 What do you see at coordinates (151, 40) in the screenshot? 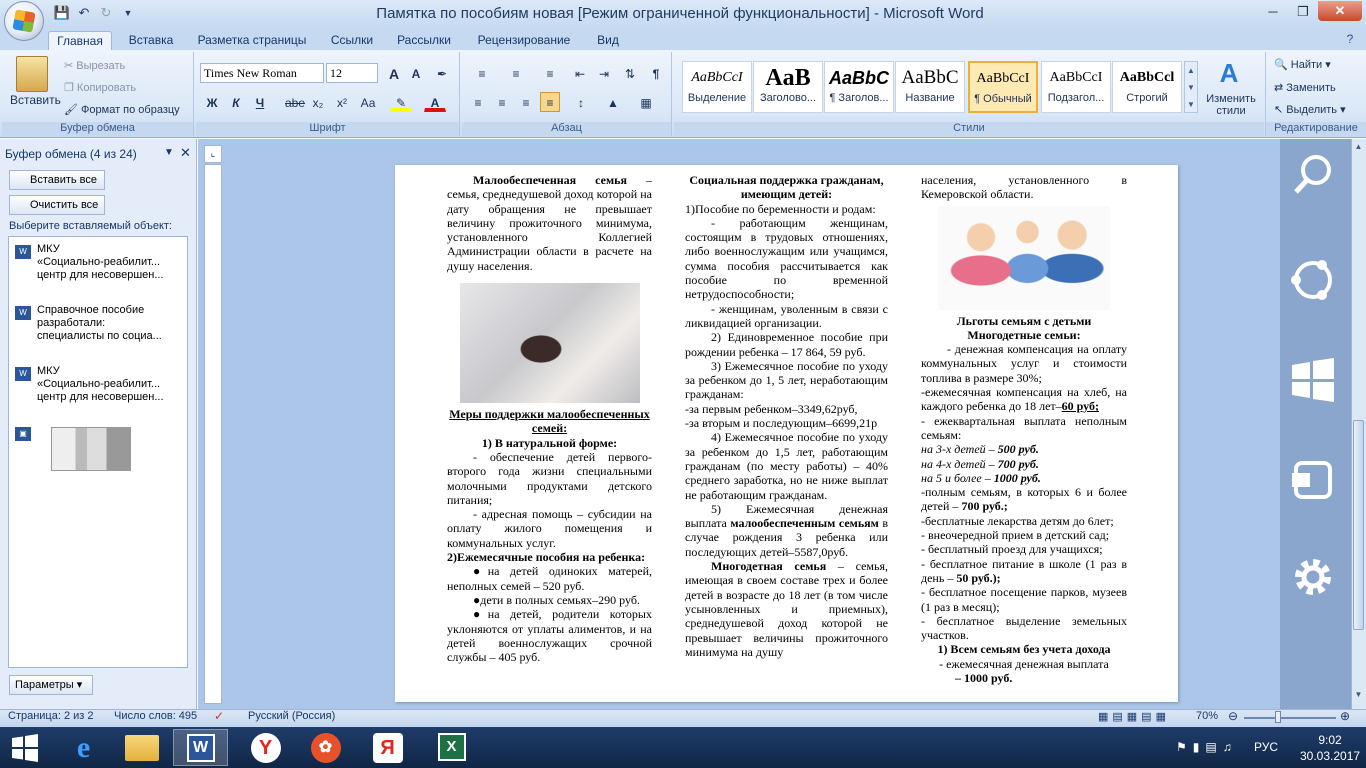
I see `tab-insert: Вставка` at bounding box center [151, 40].